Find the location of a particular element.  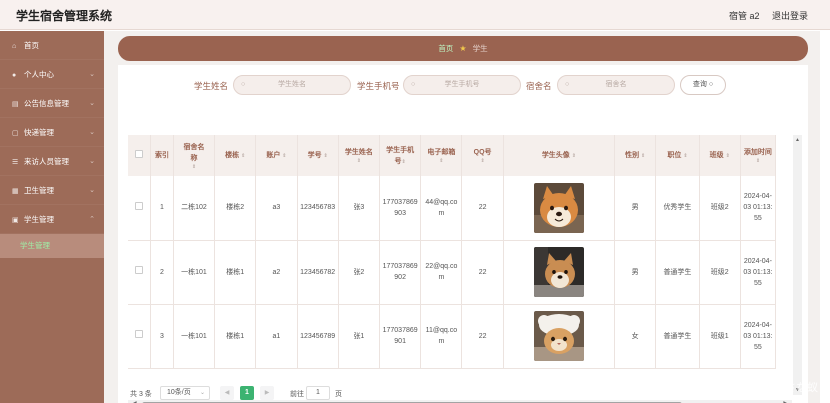

col-class-label: 班级 is located at coordinates (716, 155).